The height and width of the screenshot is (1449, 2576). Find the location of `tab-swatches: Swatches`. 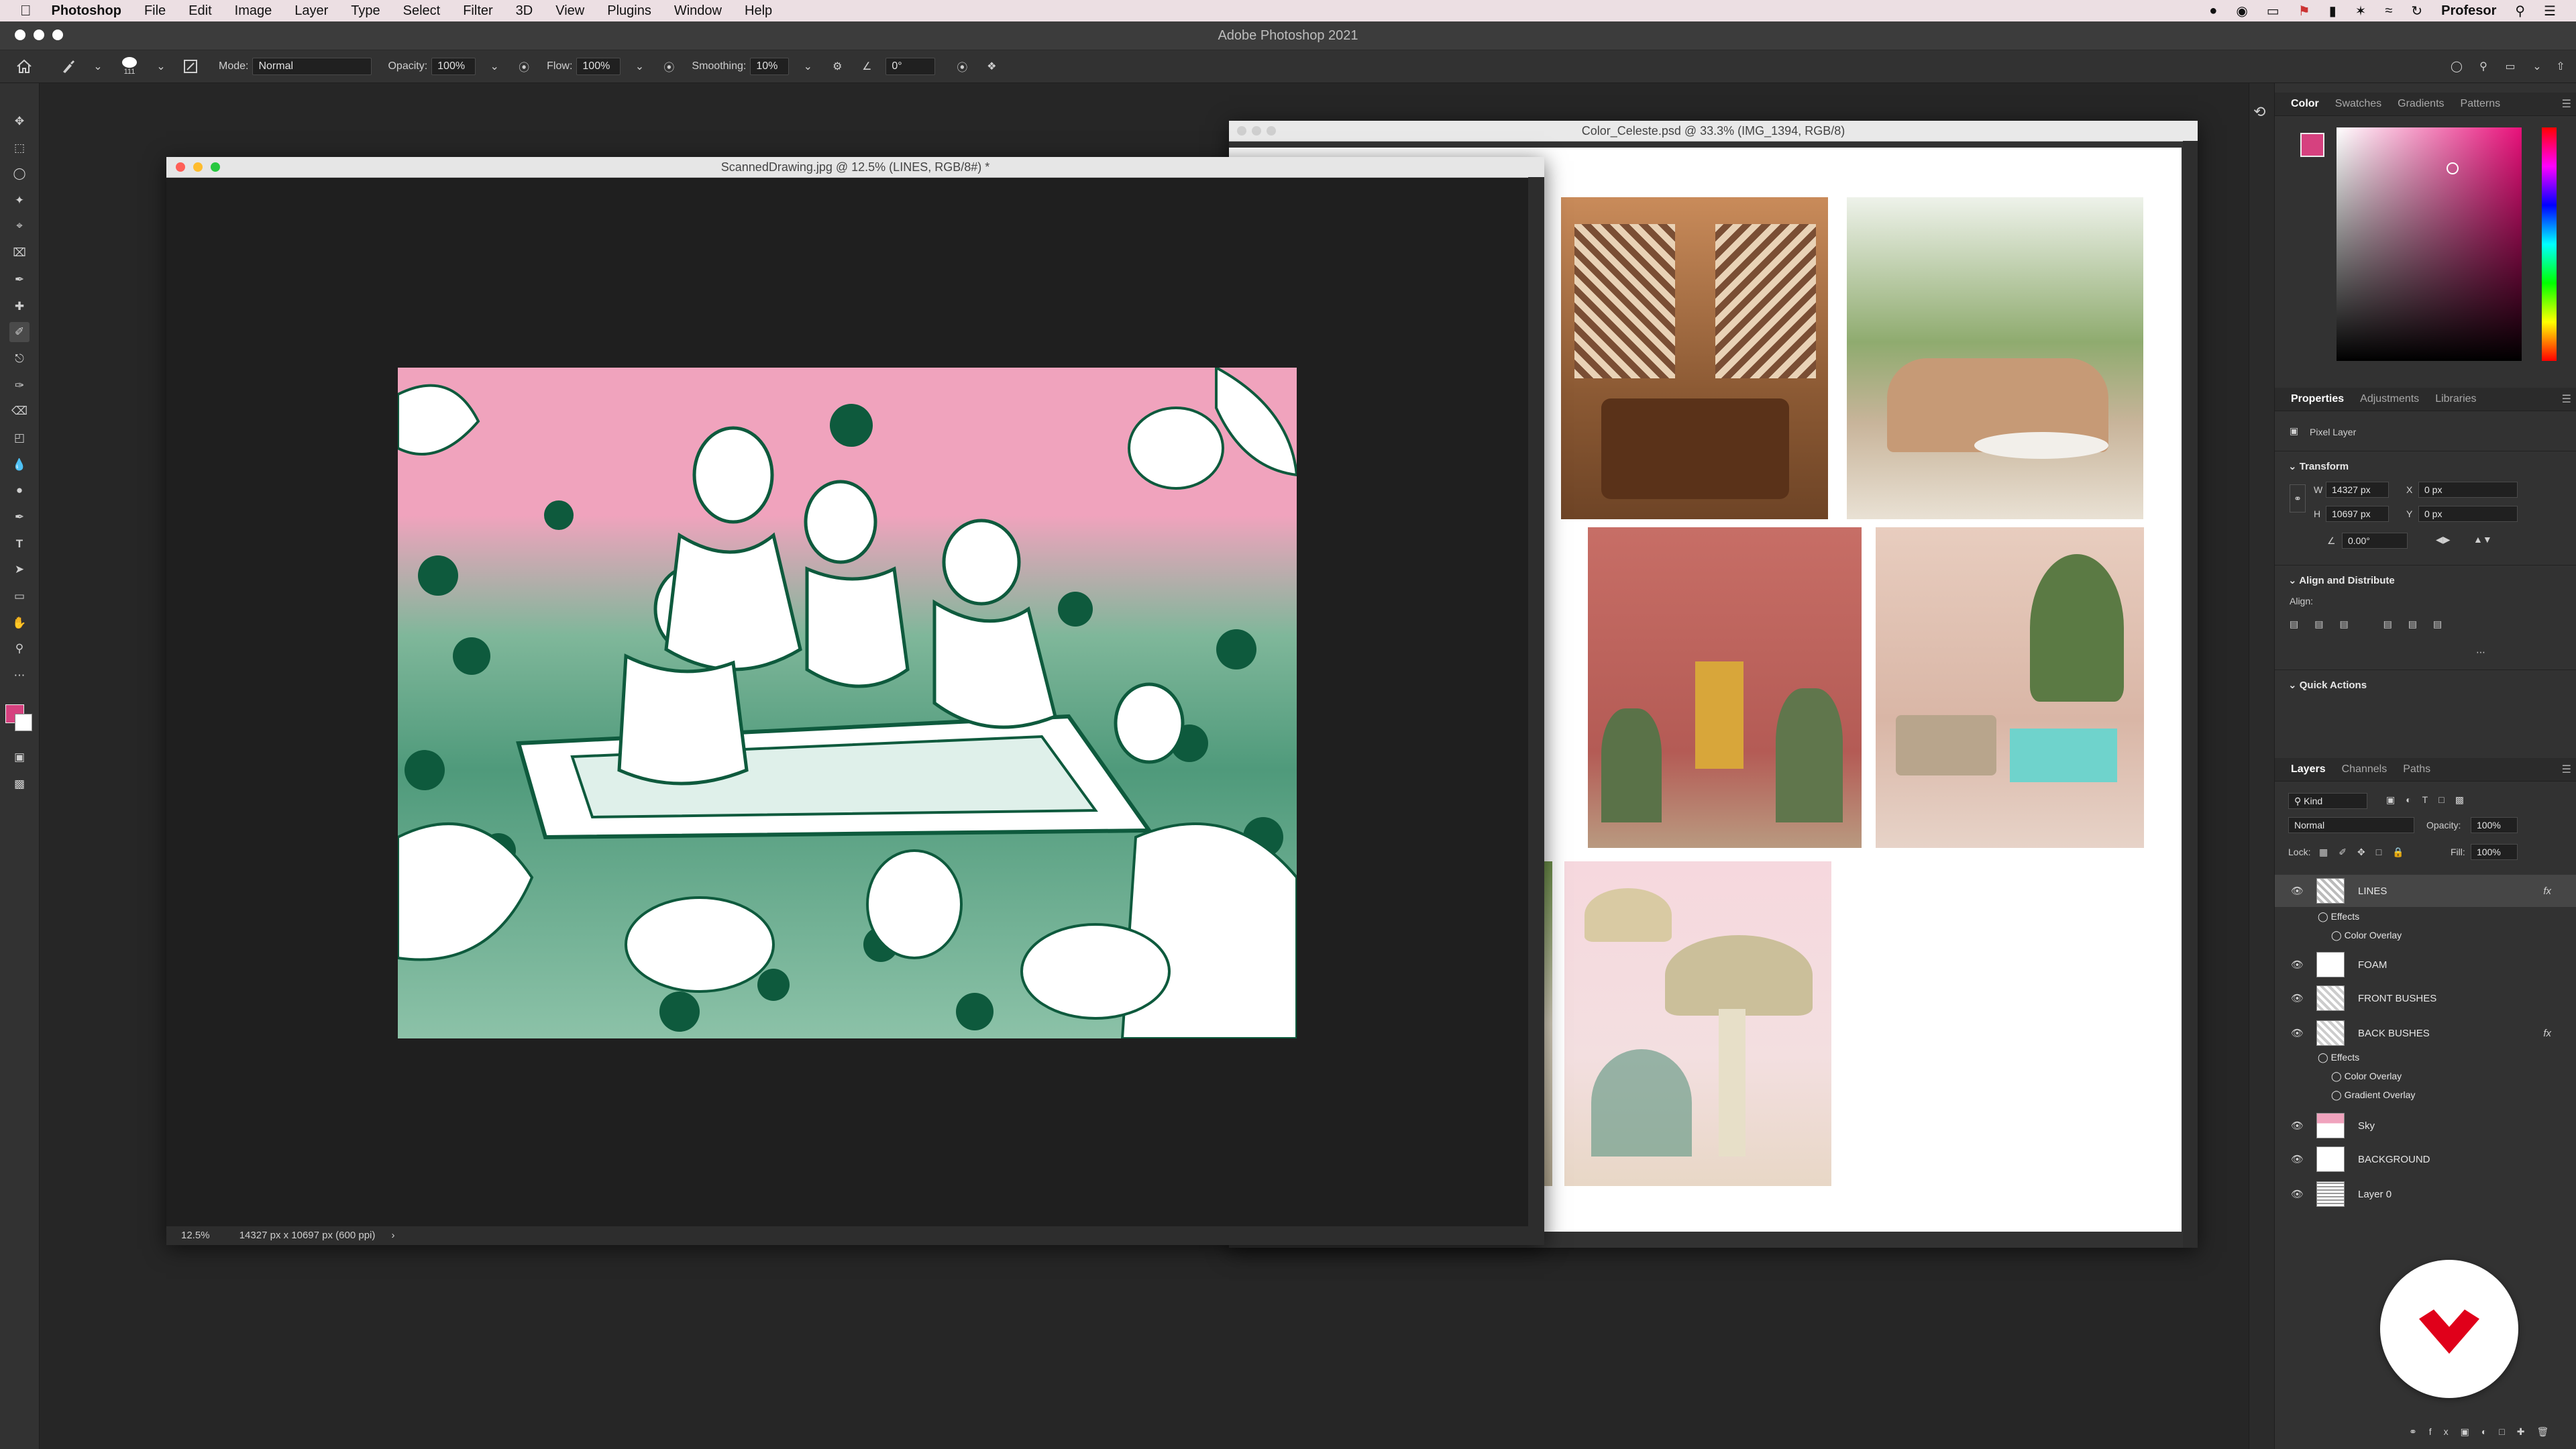

tab-swatches: Swatches is located at coordinates (2358, 104).